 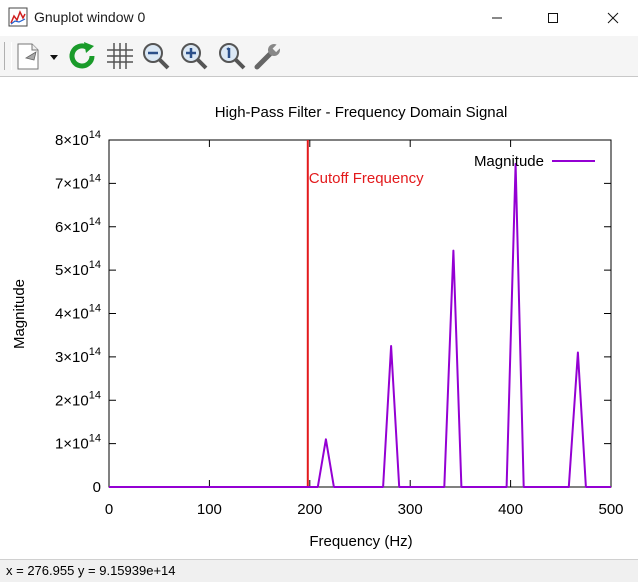 What do you see at coordinates (97, 487) in the screenshot?
I see `y-tick-label: 0` at bounding box center [97, 487].